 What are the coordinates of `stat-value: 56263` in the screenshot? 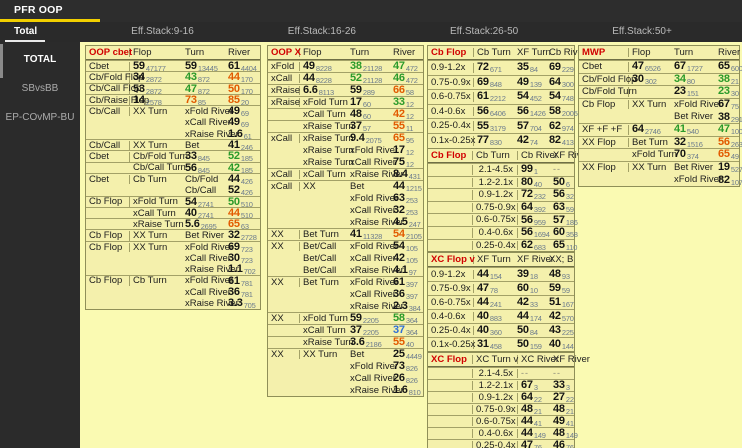 It's located at (728, 142).